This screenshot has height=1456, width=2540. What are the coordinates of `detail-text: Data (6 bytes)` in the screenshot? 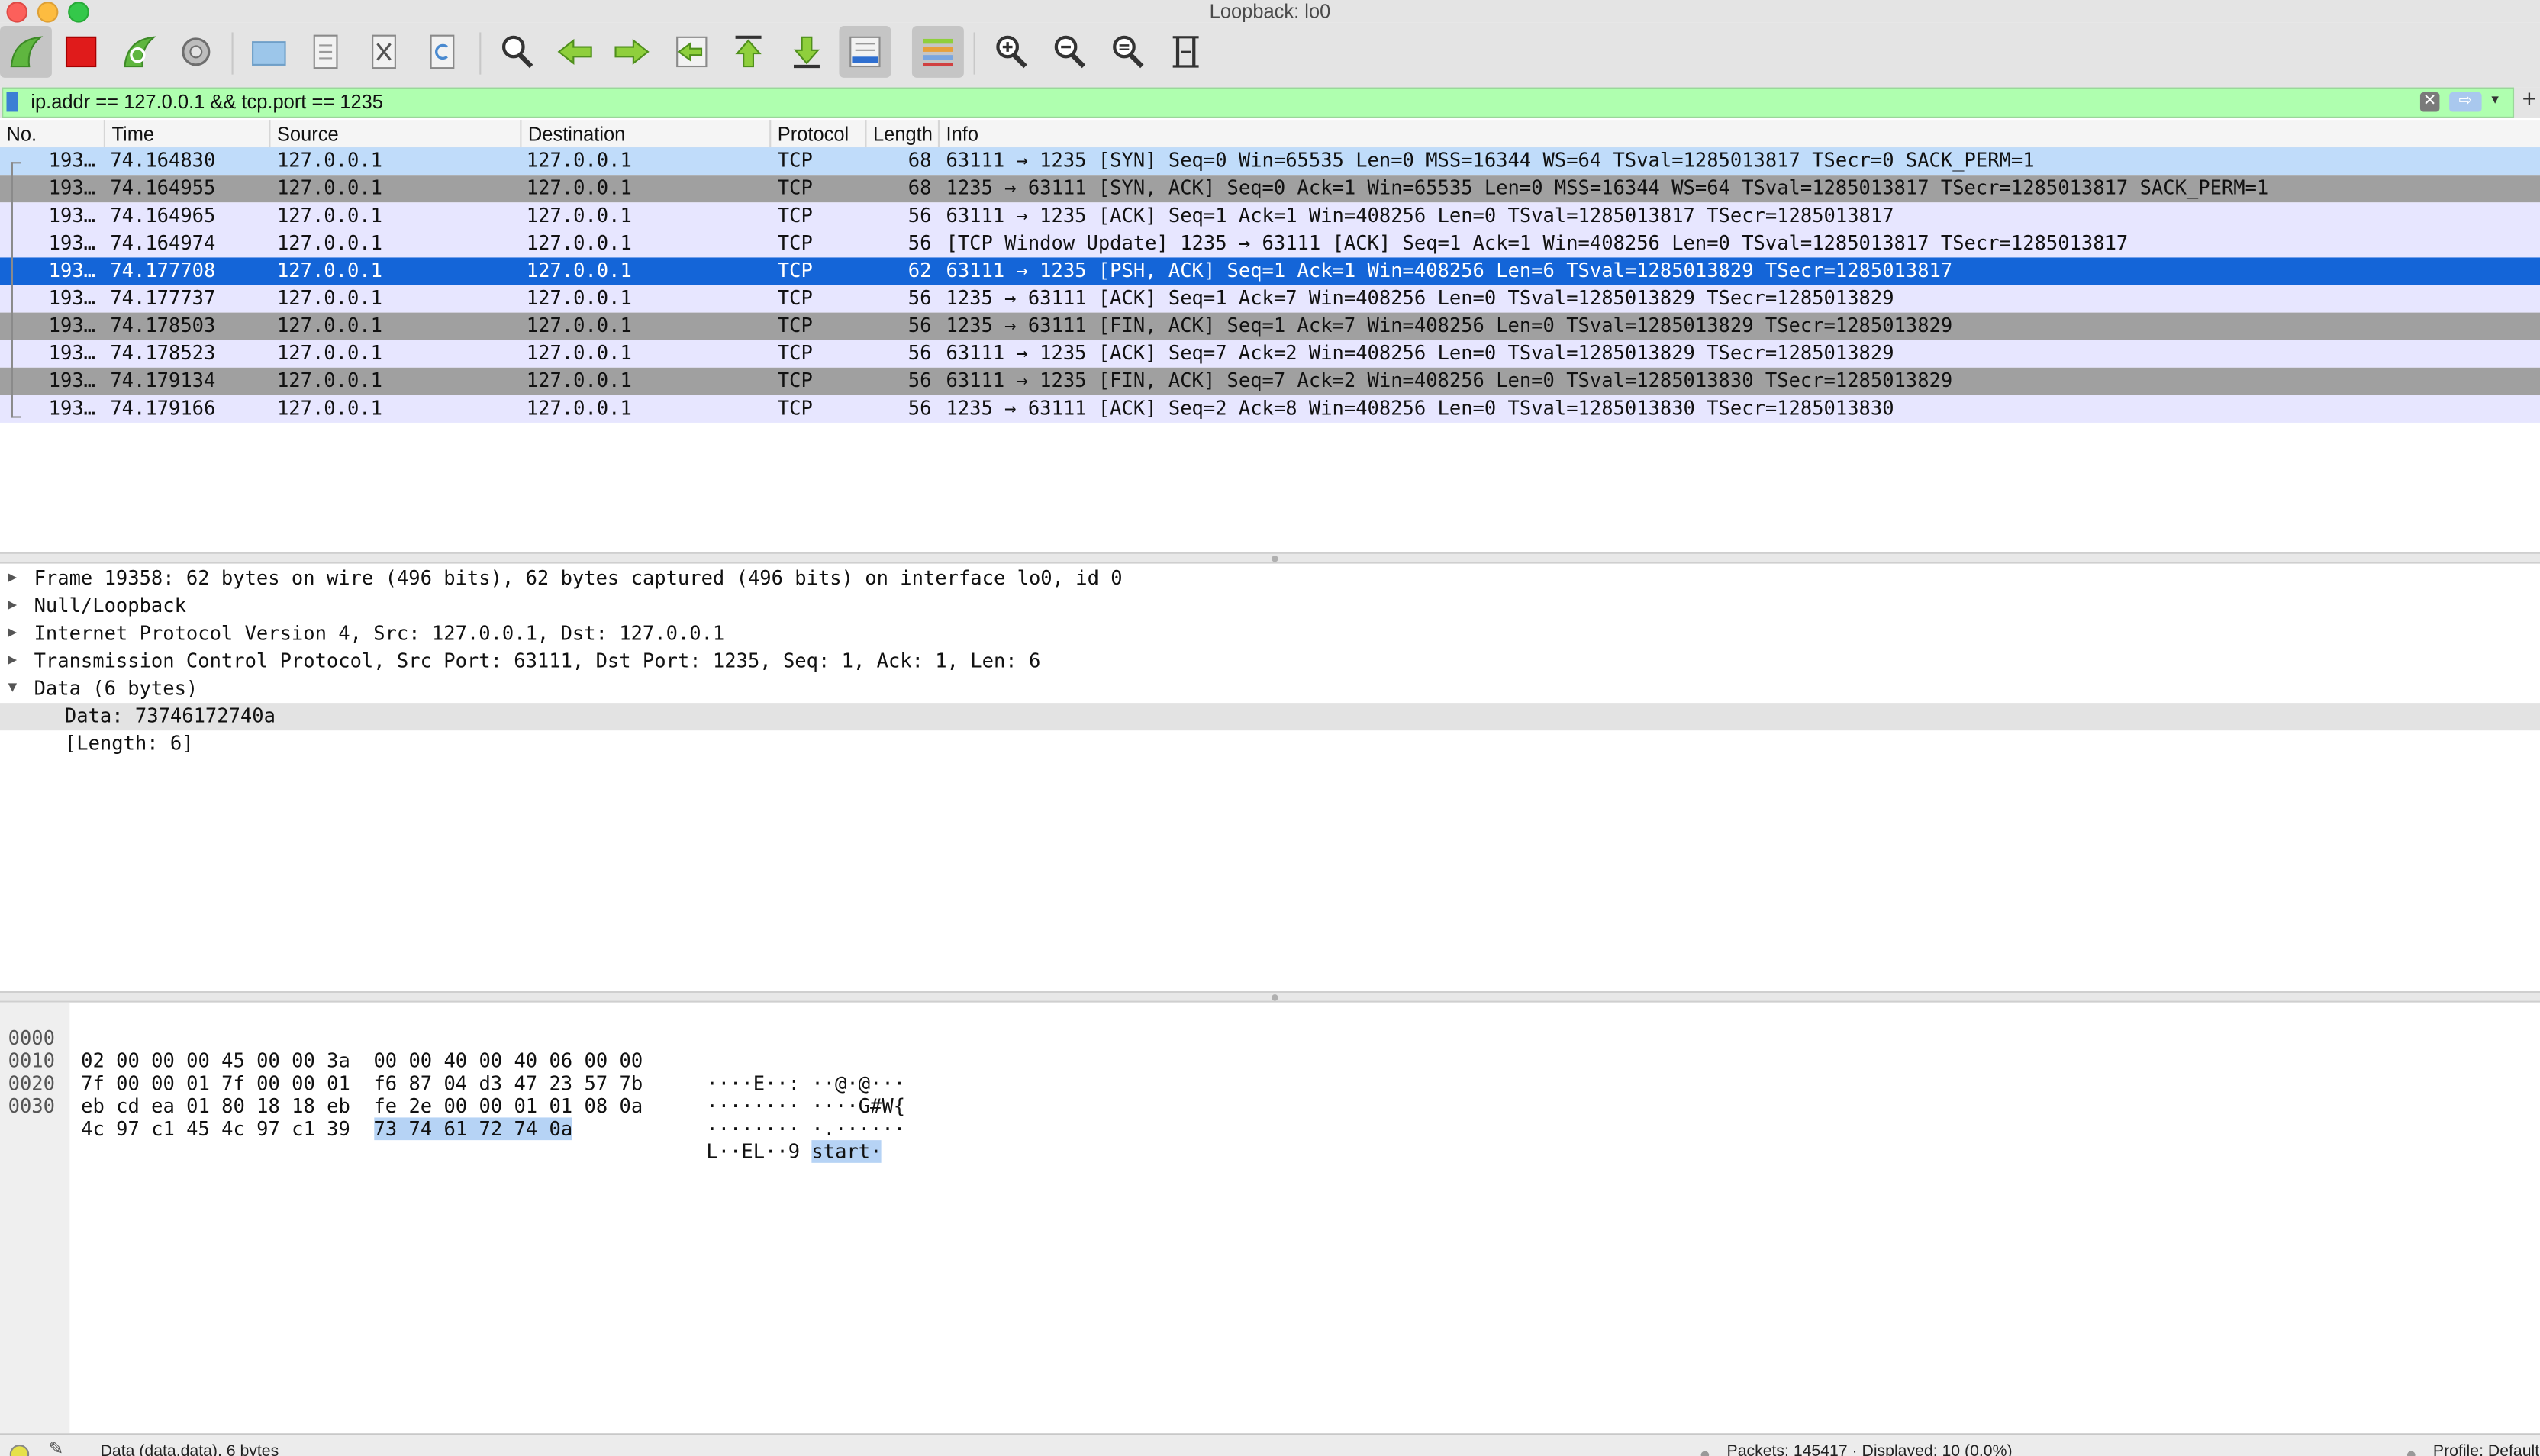 It's located at (116, 688).